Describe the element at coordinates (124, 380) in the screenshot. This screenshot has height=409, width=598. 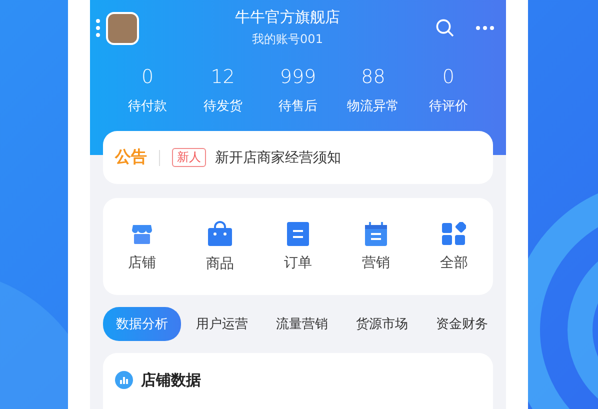
I see `bar-chart-icon` at that location.